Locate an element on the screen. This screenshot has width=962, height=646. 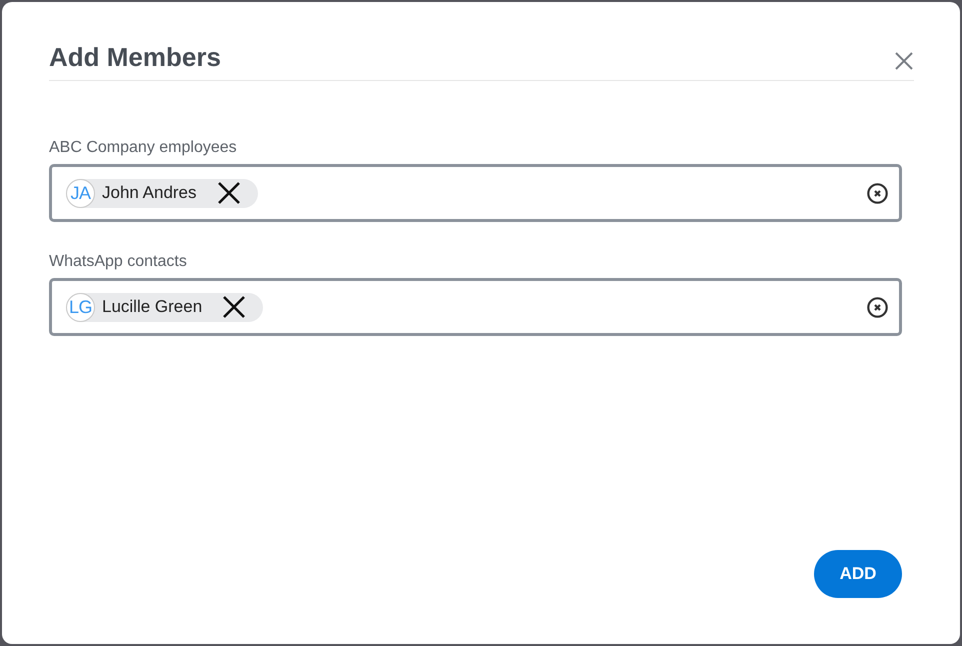
field-label: ABC Company employees is located at coordinates (143, 148).